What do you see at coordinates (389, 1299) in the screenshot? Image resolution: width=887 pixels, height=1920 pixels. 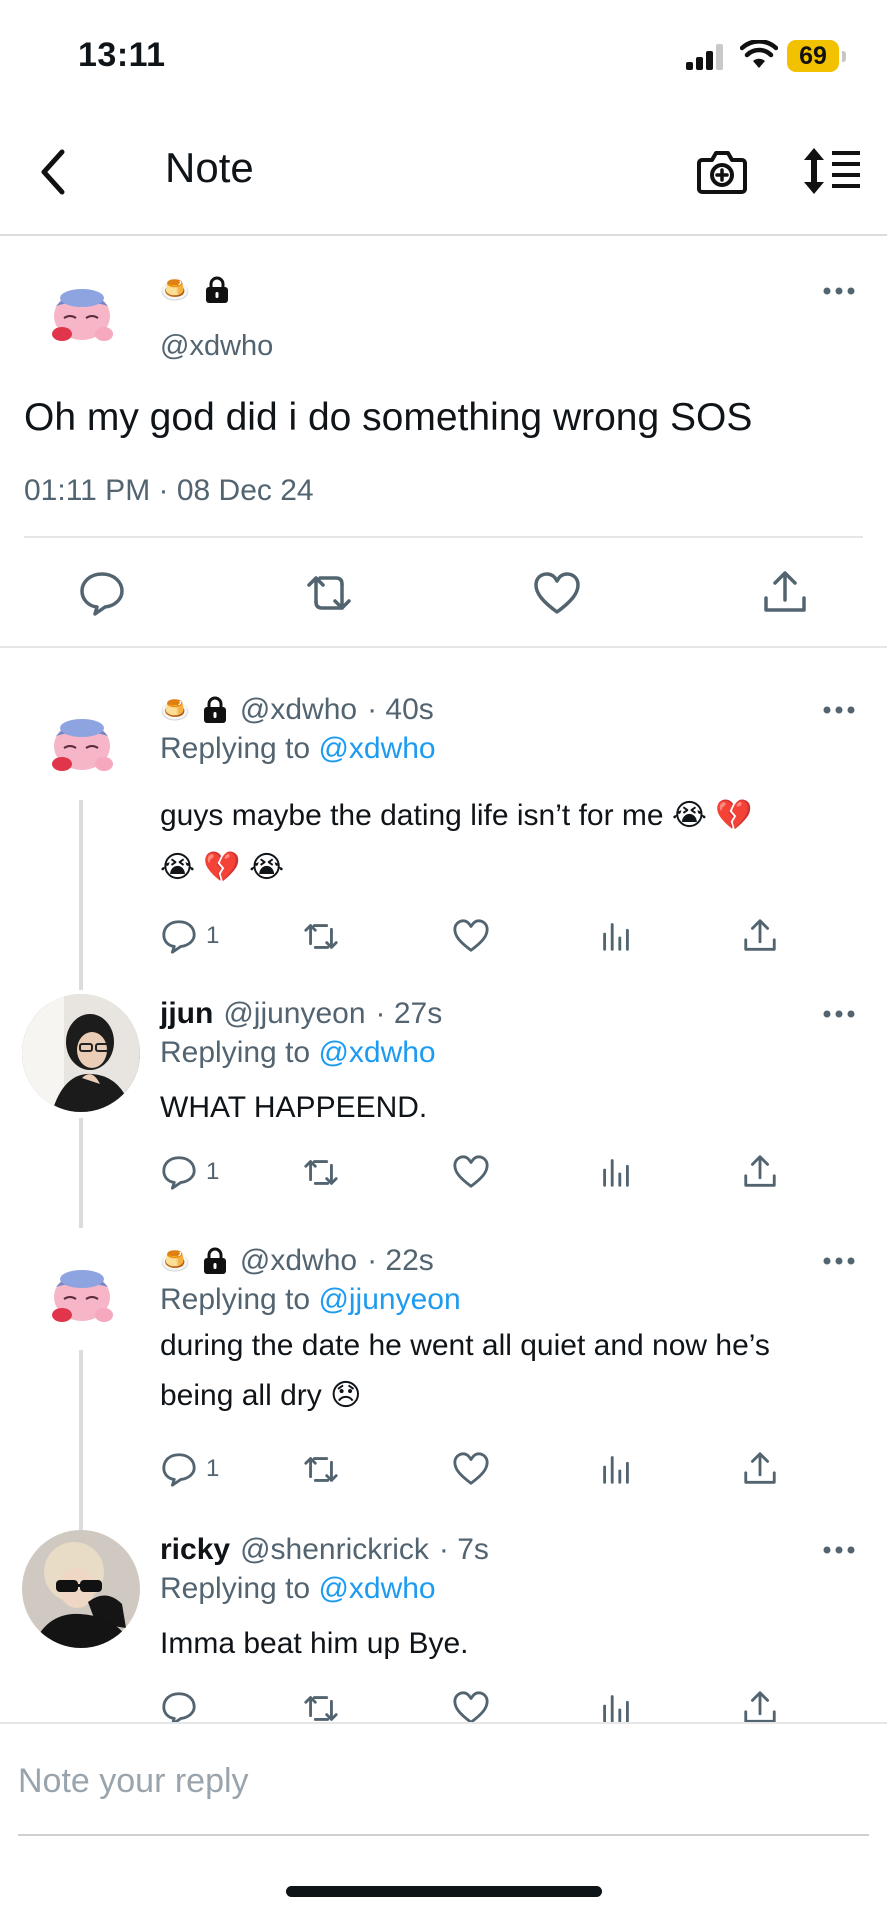 I see `mention-link: @jjunyeon` at bounding box center [389, 1299].